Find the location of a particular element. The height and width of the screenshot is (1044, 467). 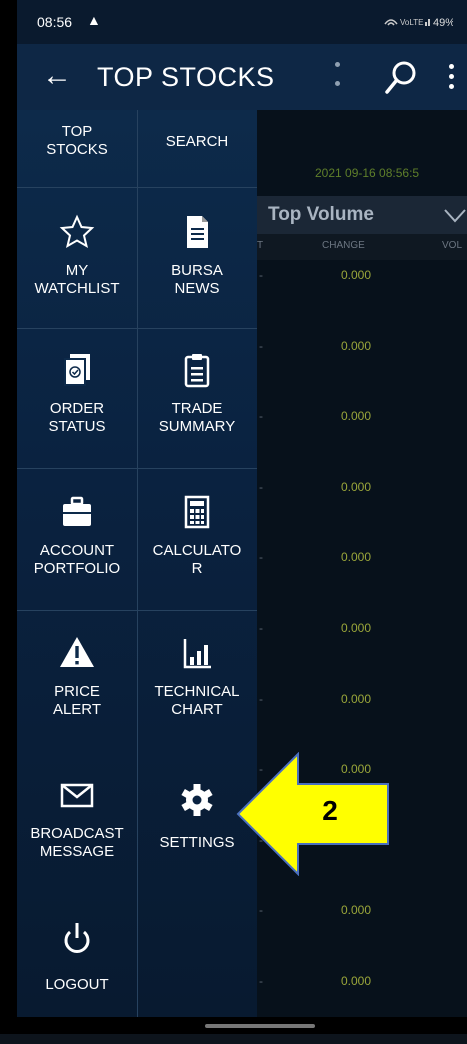

menu-label: LOGOUT is located at coordinates (77, 984).